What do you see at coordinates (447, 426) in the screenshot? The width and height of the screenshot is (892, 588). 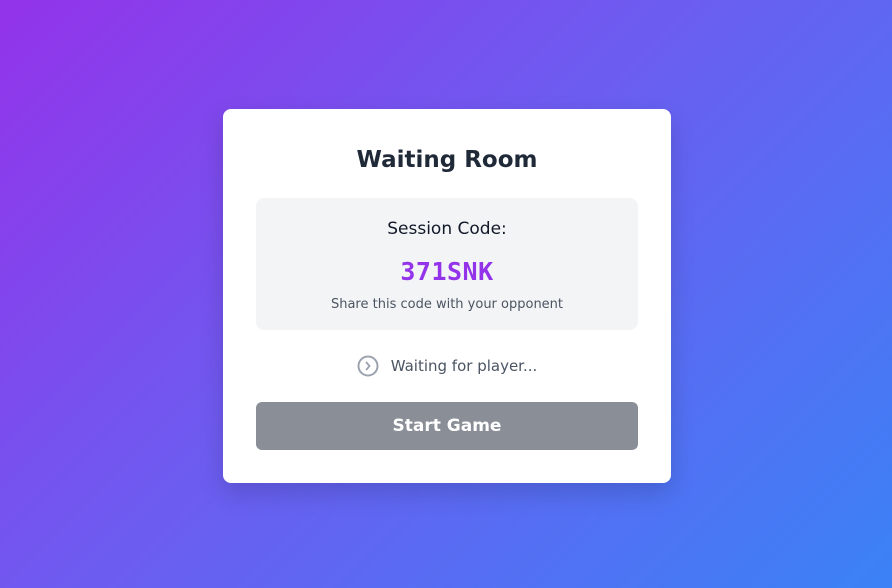 I see `start-game-button: Start Game` at bounding box center [447, 426].